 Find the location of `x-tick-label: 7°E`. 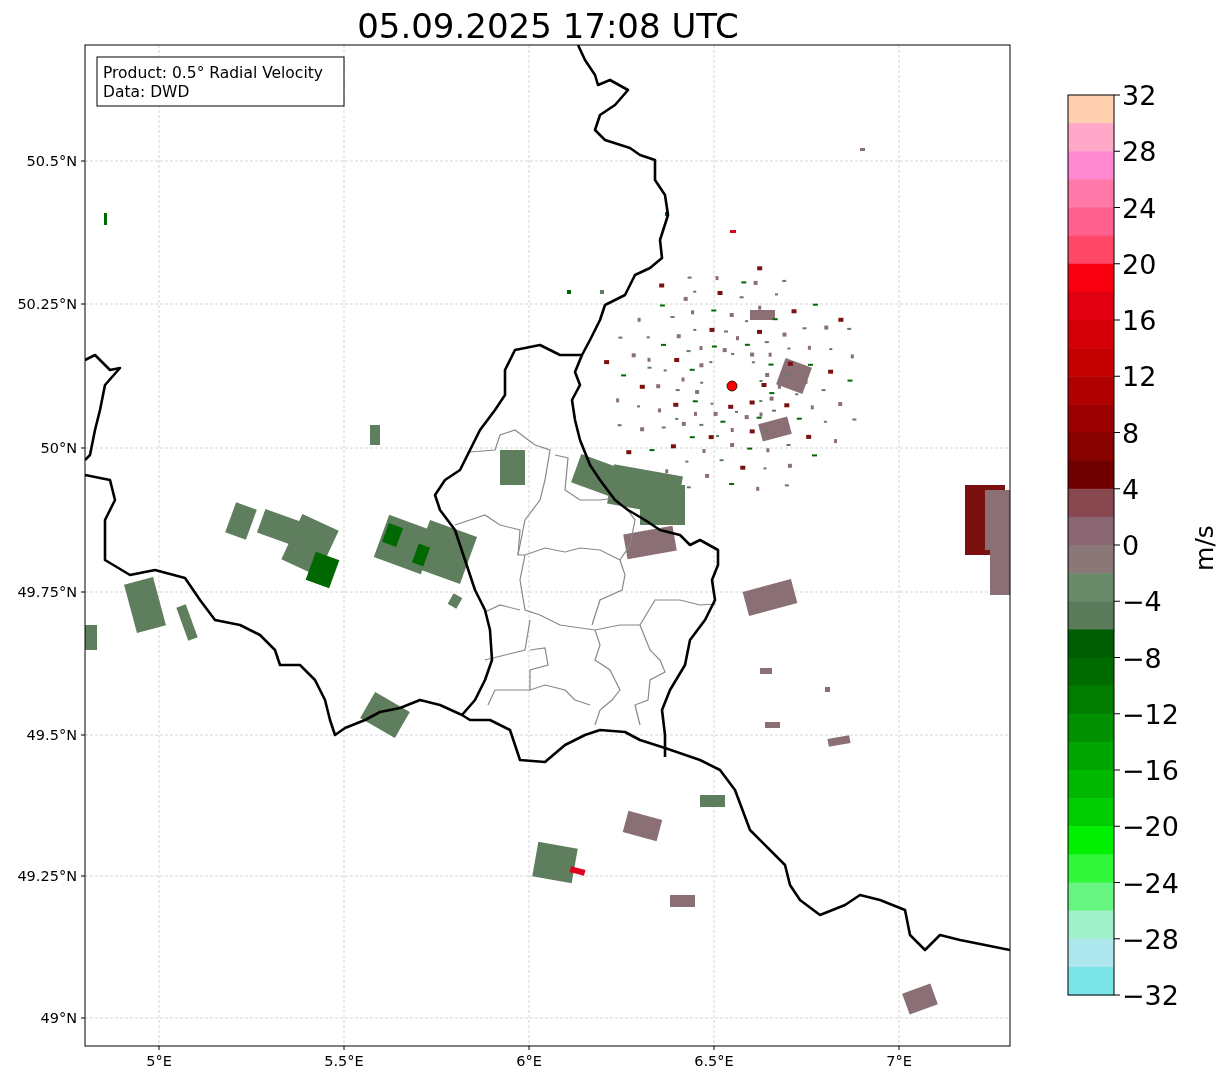

x-tick-label: 7°E is located at coordinates (899, 1061).